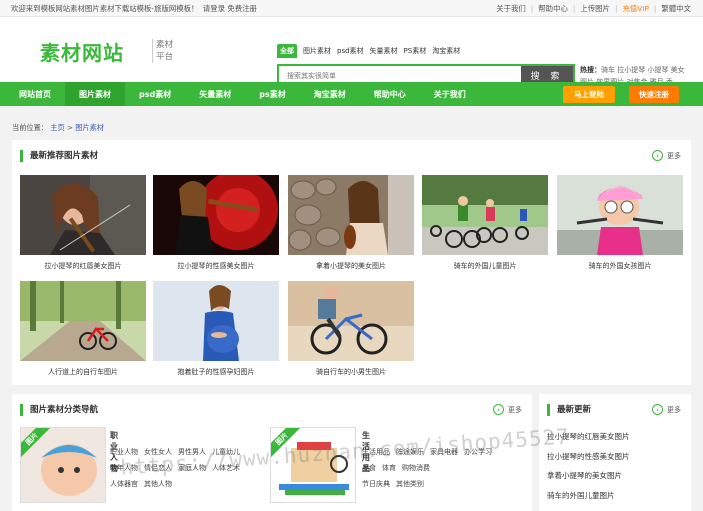 The height and width of the screenshot is (511, 703). What do you see at coordinates (83, 266) in the screenshot?
I see `image-caption: 拉小提琴的红唇美女图片` at bounding box center [83, 266].